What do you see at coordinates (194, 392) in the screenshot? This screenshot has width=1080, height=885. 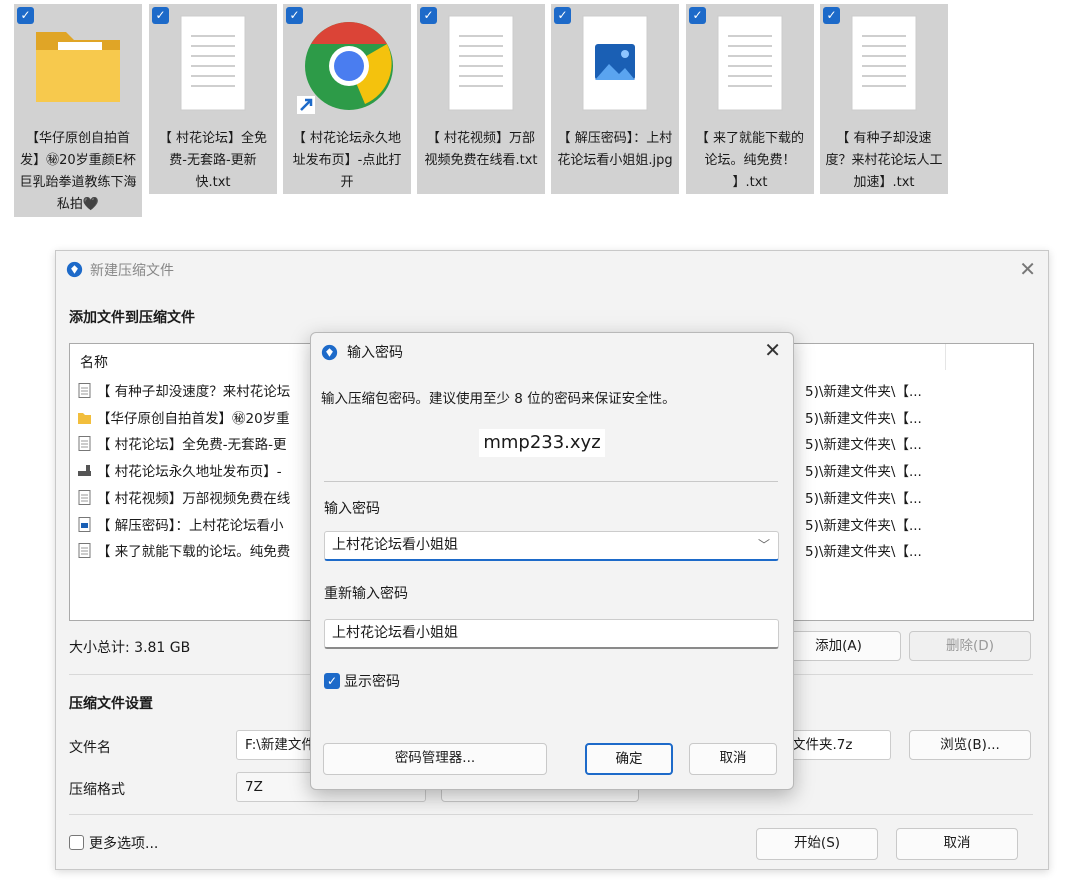 I see `list-item-name: 【 有种子却没速度？来村花论坛` at bounding box center [194, 392].